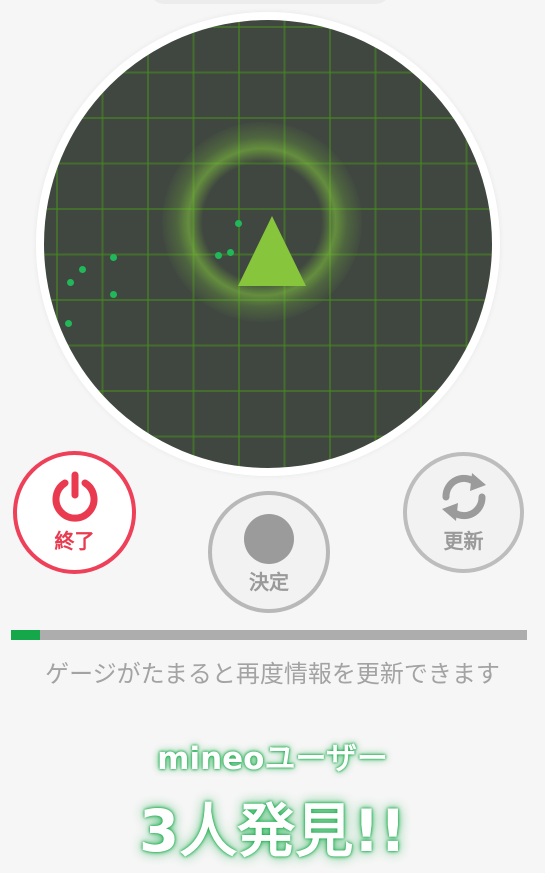 This screenshot has height=873, width=545. I want to click on power-icon, so click(74, 496).